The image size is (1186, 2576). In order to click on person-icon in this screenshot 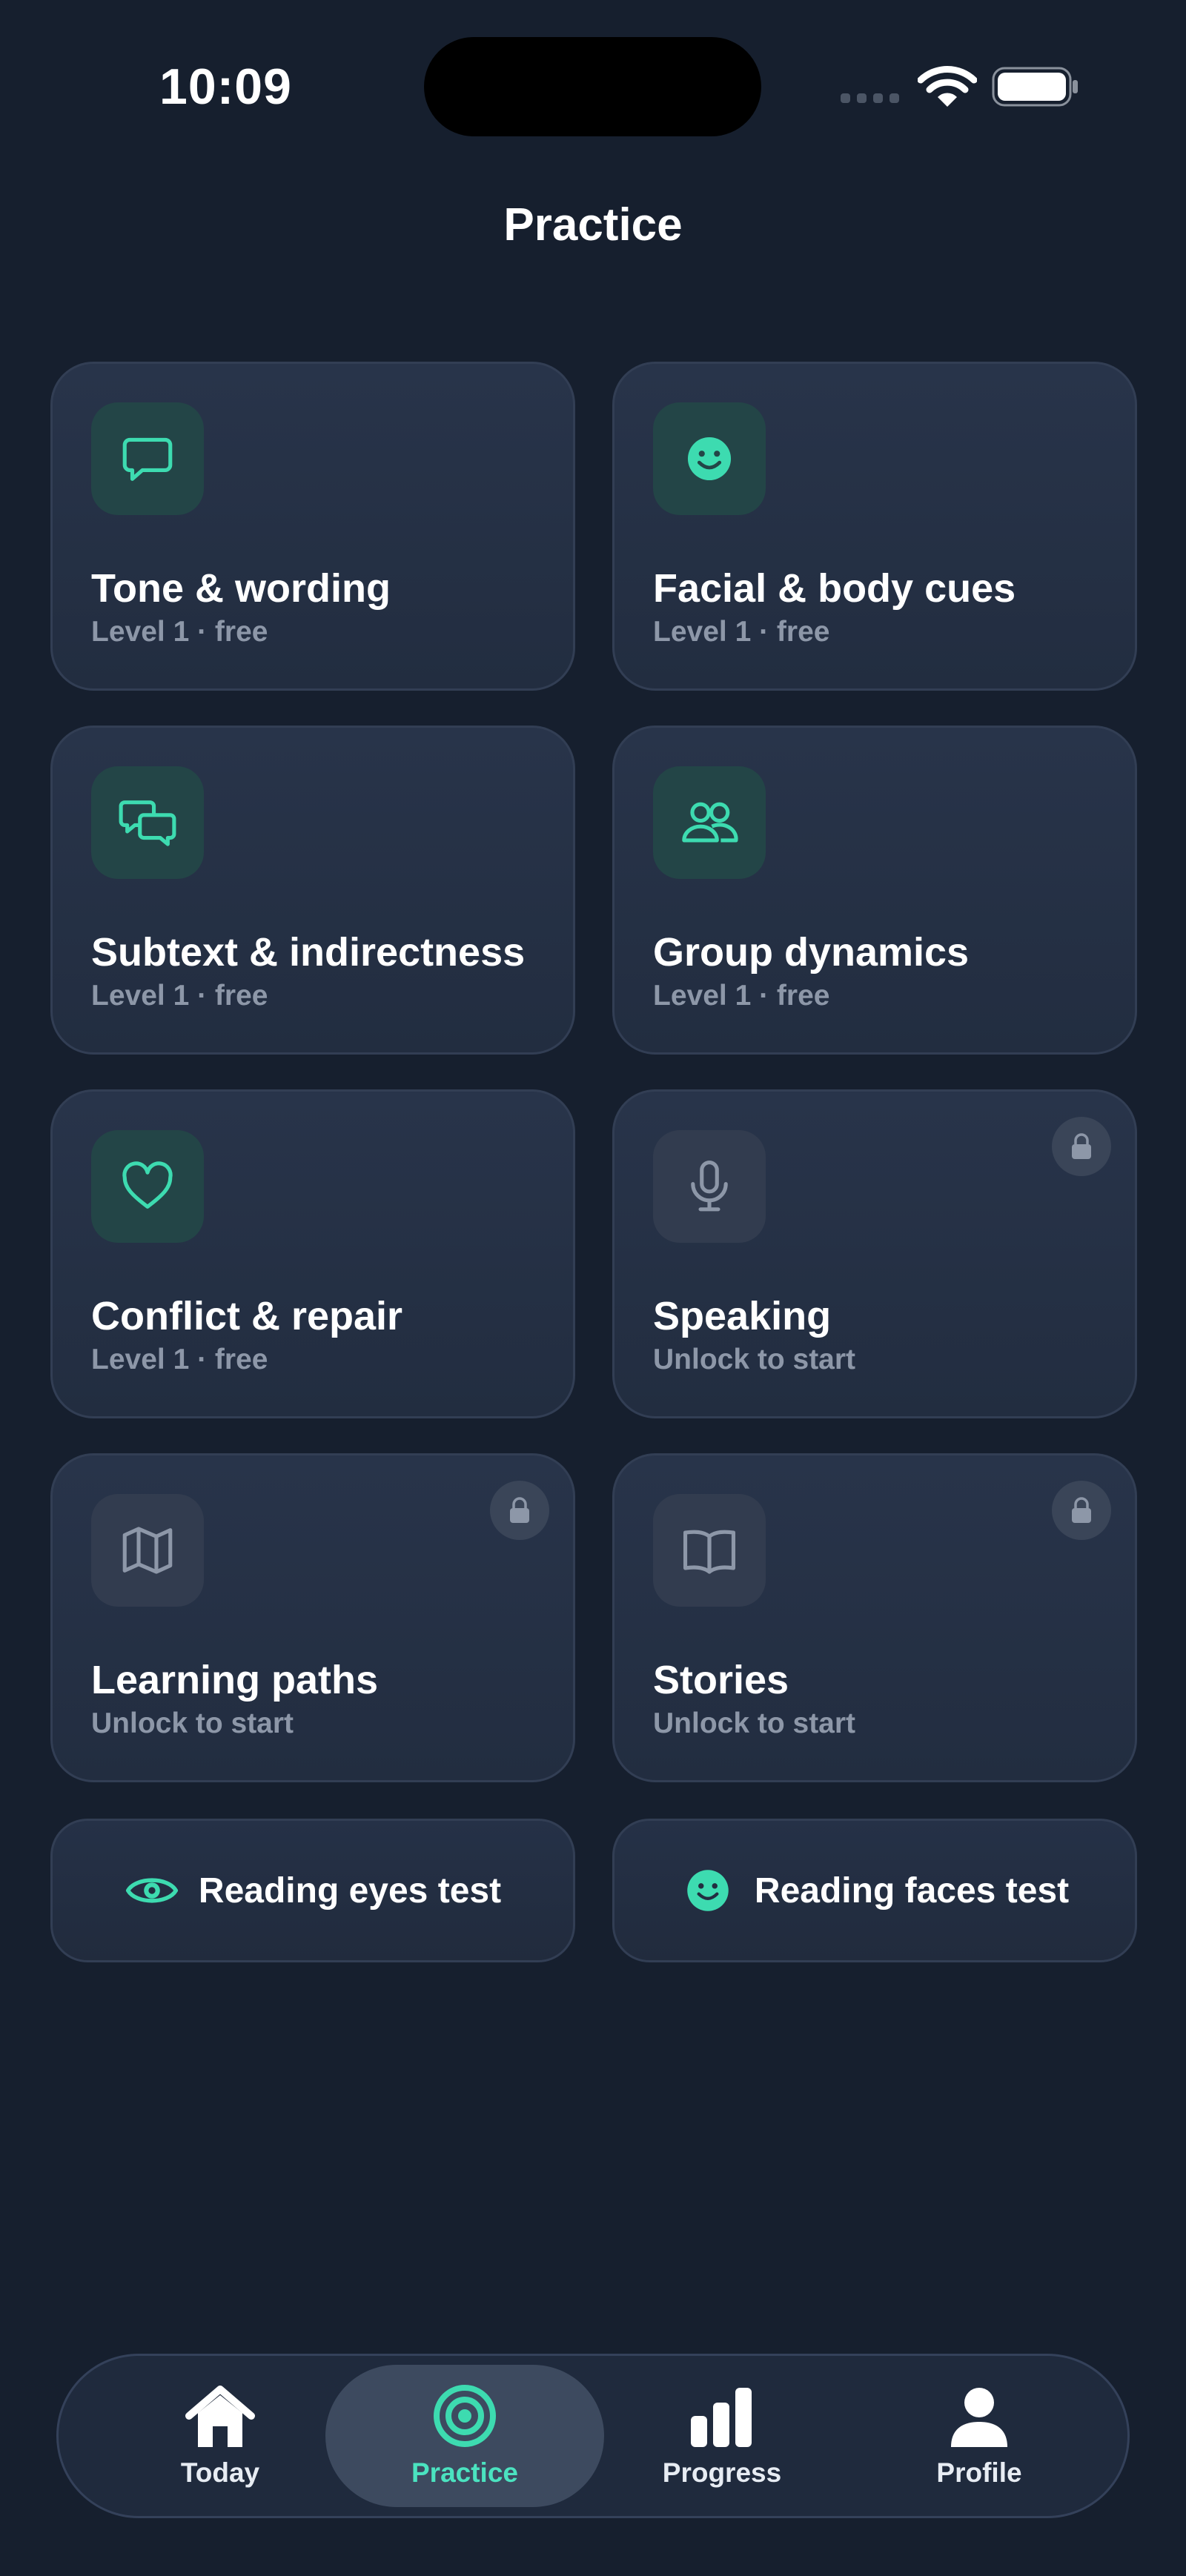, I will do `click(979, 2417)`.